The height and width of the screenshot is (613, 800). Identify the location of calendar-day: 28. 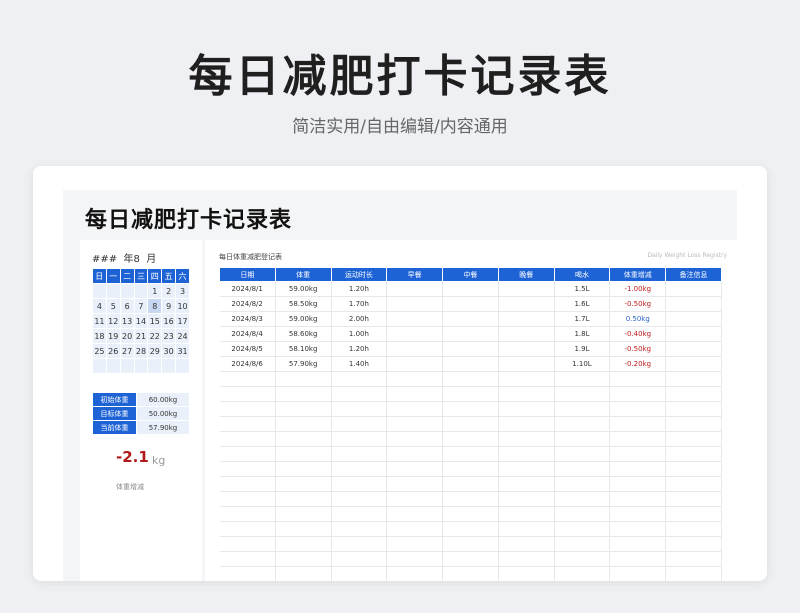
(141, 351).